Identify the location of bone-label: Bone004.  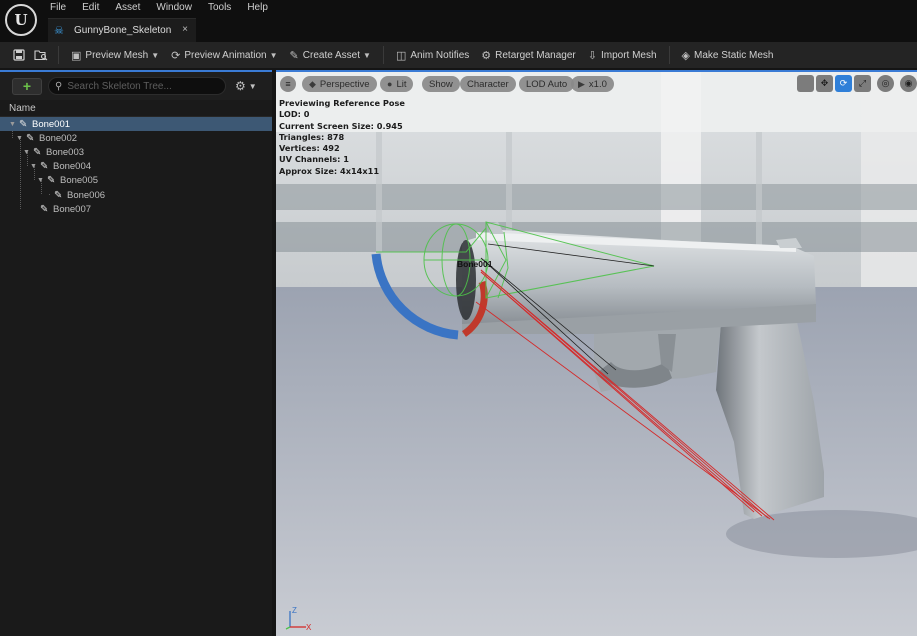
(72, 167).